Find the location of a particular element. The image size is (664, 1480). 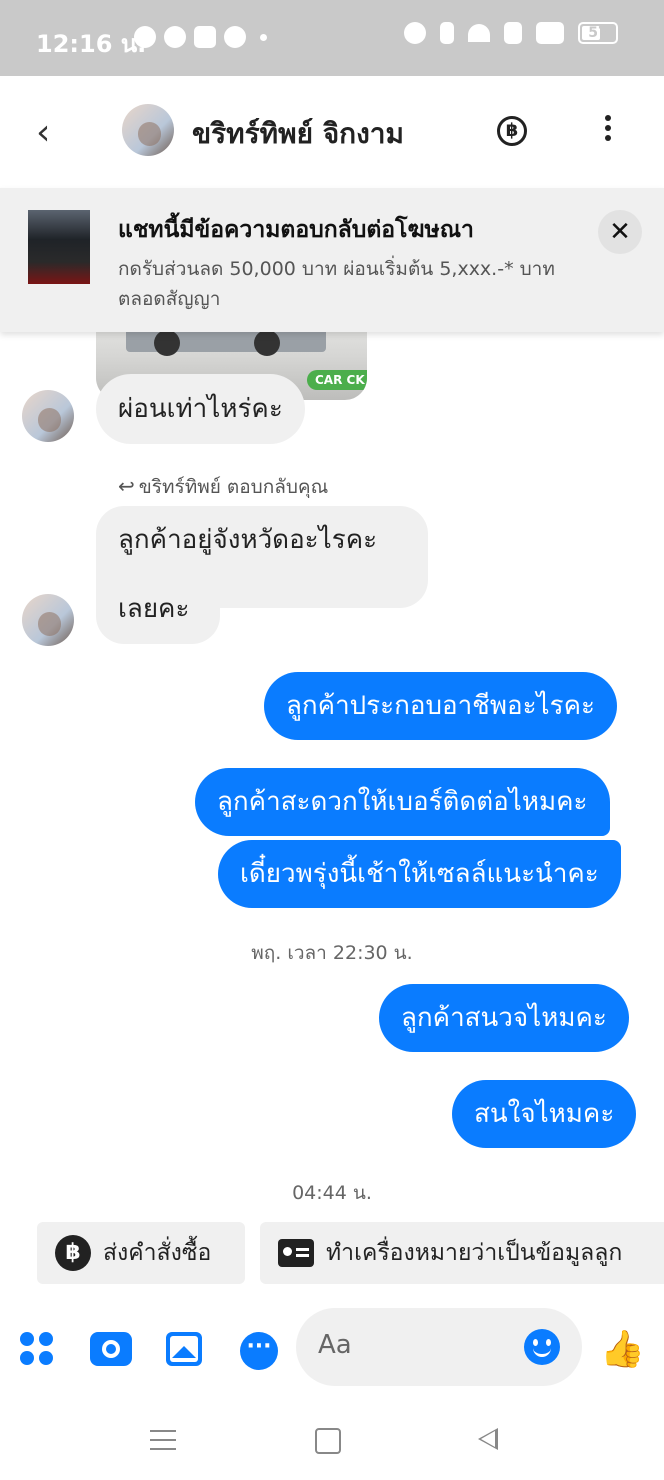

send-order-chip: ฿ ส่งคำสั่งซื้อ is located at coordinates (141, 1253).